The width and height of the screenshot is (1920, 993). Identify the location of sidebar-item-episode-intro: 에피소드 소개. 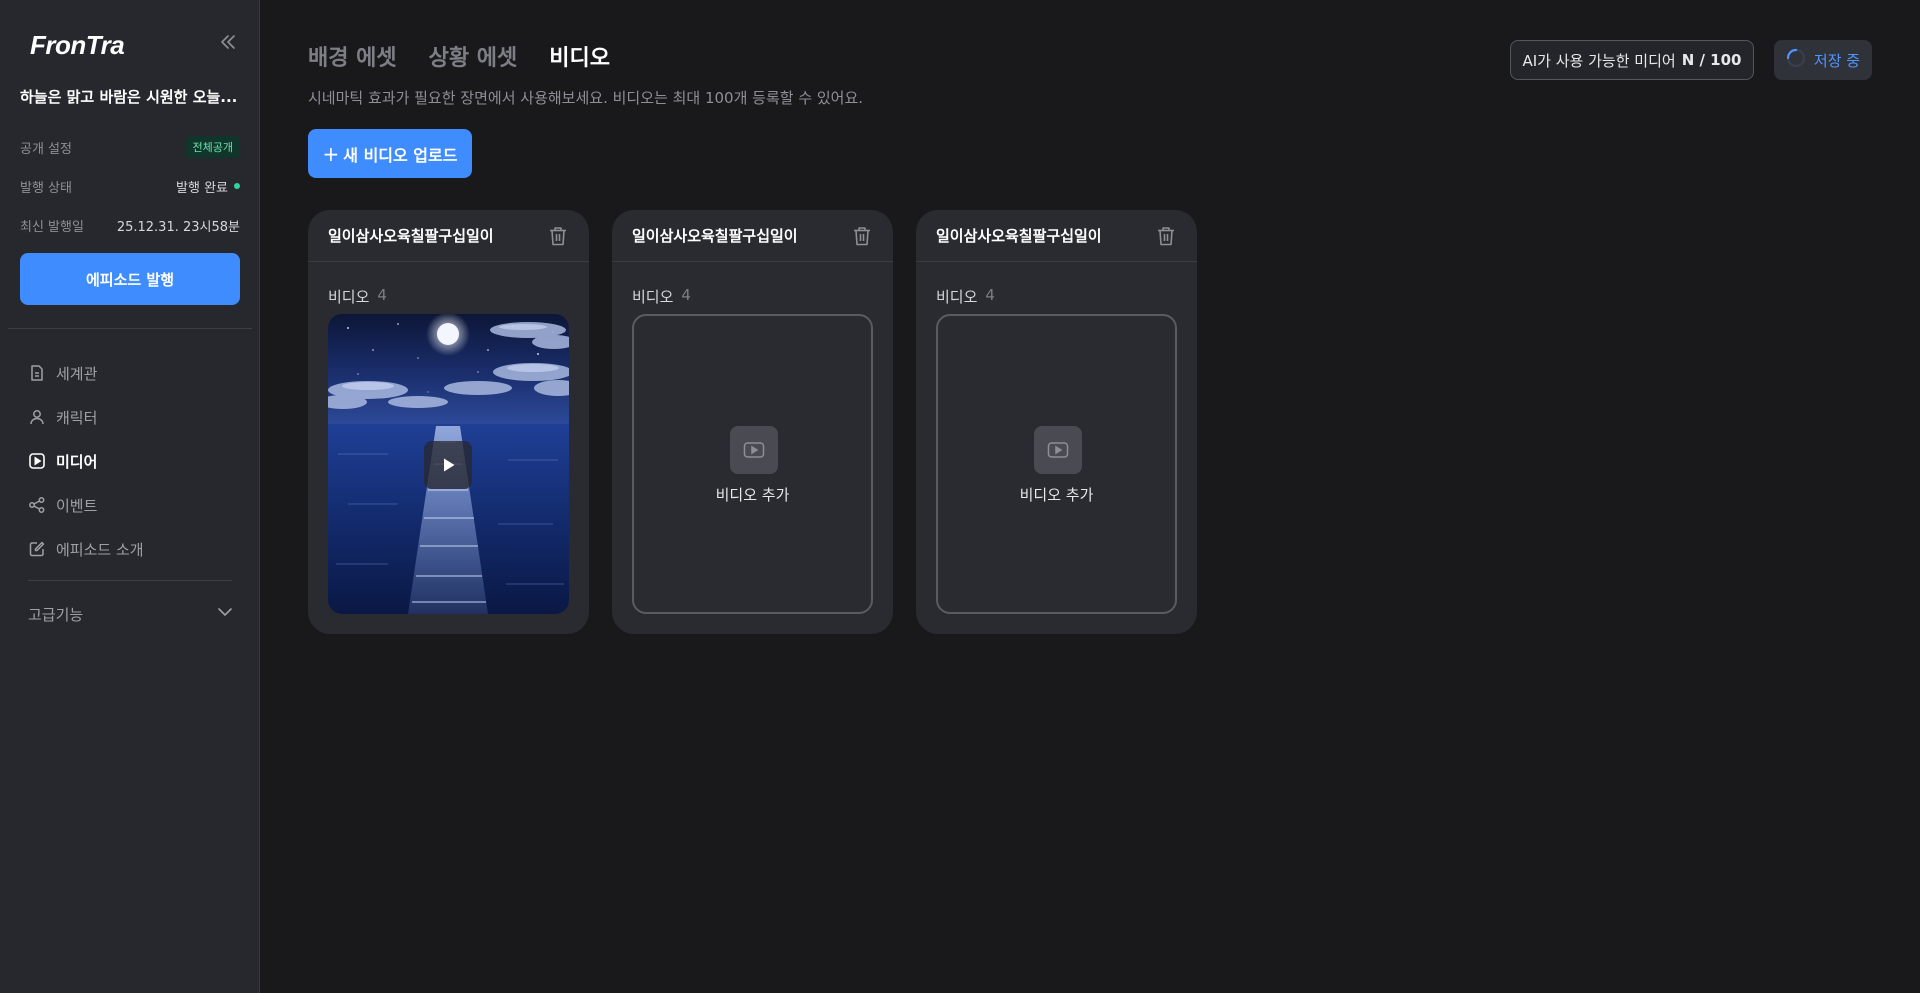
(128, 549).